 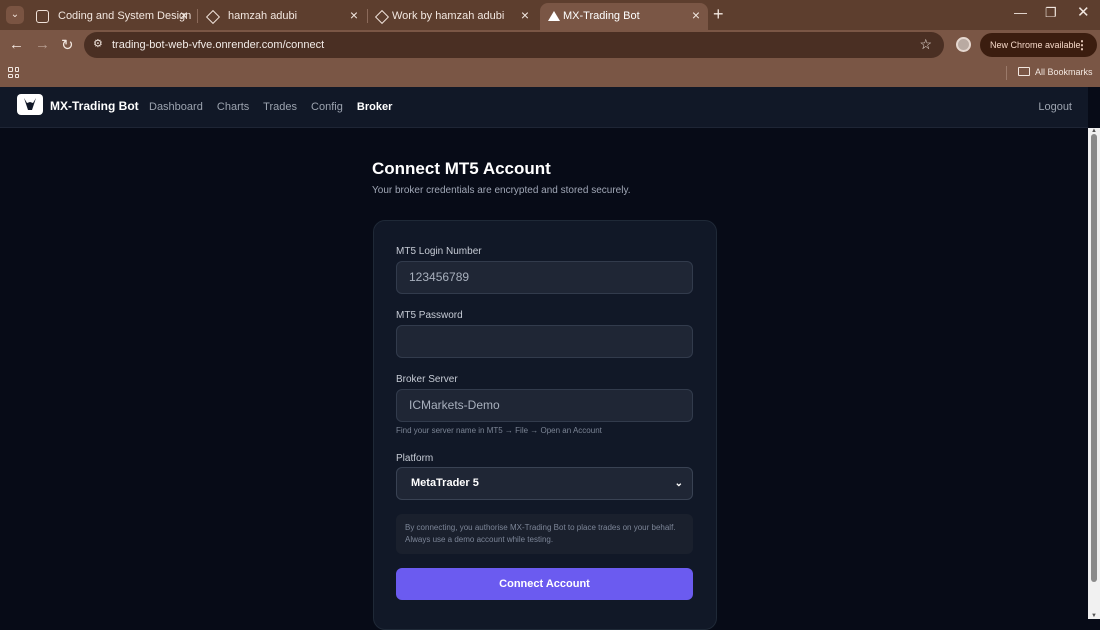 I want to click on minimize-icon: —, so click(x=1020, y=12).